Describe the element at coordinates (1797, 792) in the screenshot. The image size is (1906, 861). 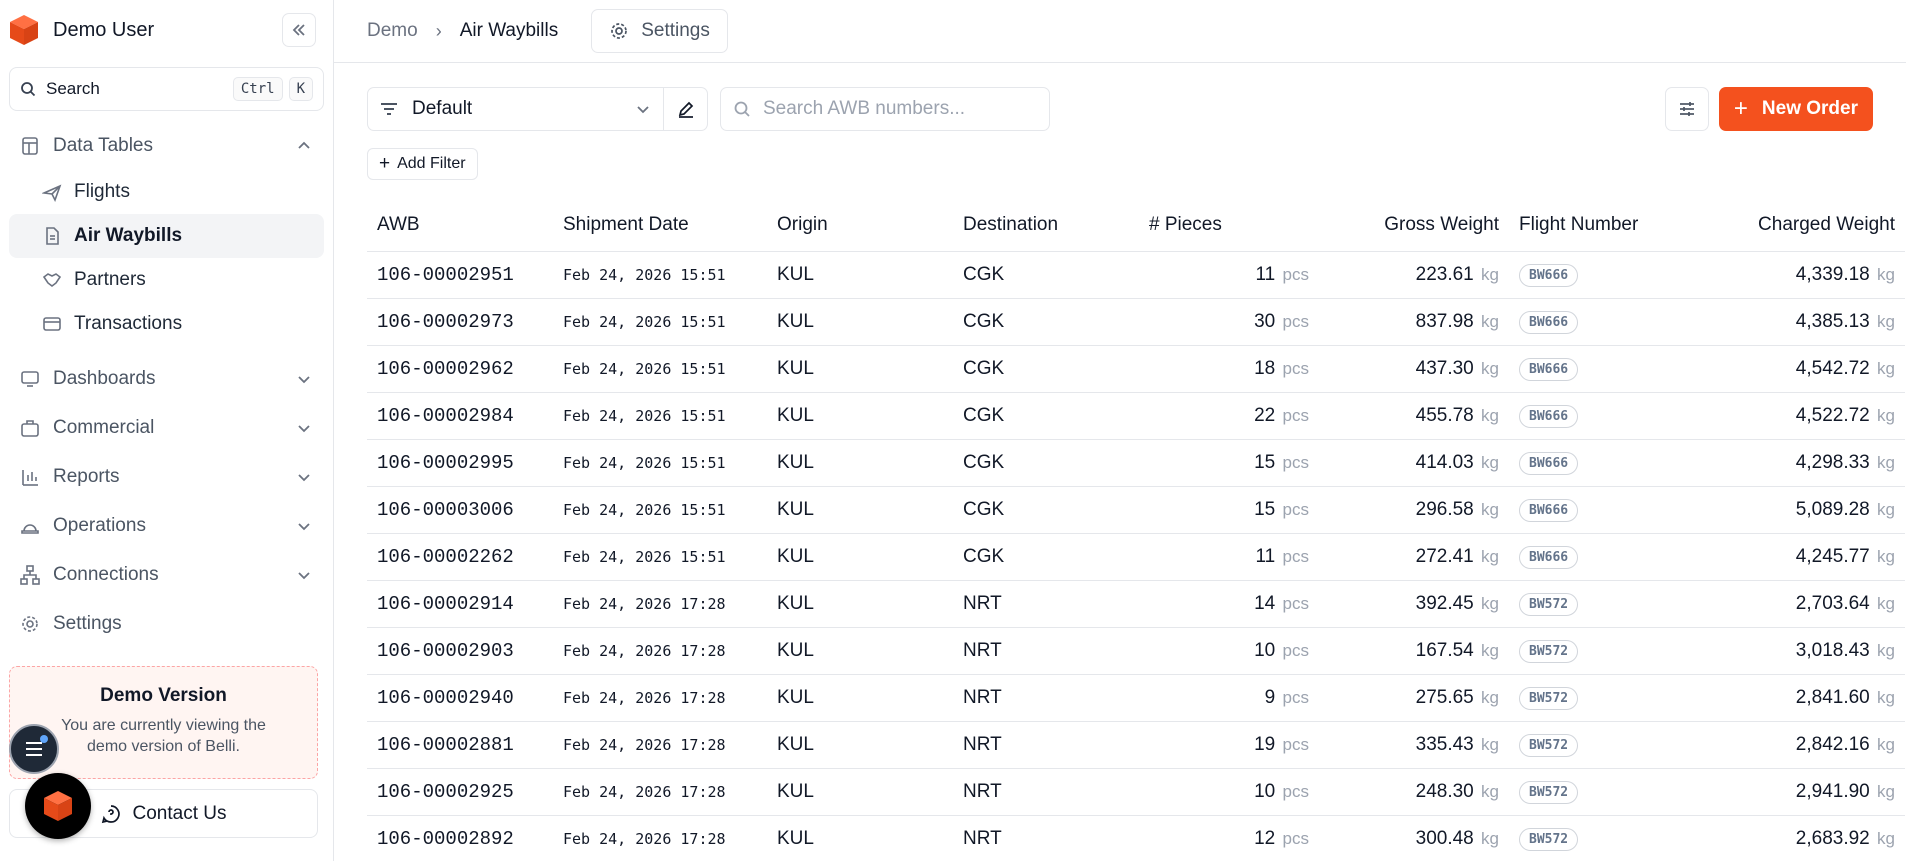
I see `charged-weight-cell: 2,941.90 kg` at that location.